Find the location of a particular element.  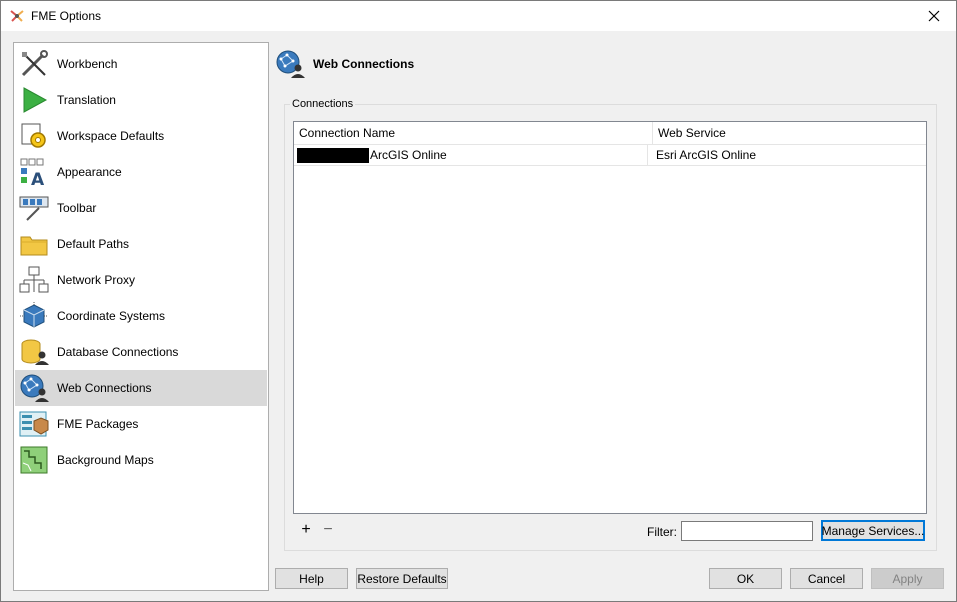

sidebar-item-background-maps: Background Maps is located at coordinates (141, 460).